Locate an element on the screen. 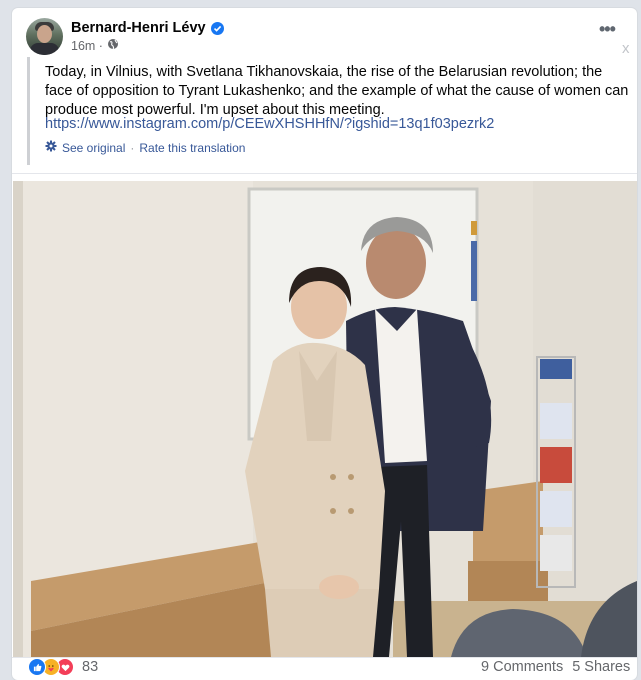  gear-icon is located at coordinates (51, 147).